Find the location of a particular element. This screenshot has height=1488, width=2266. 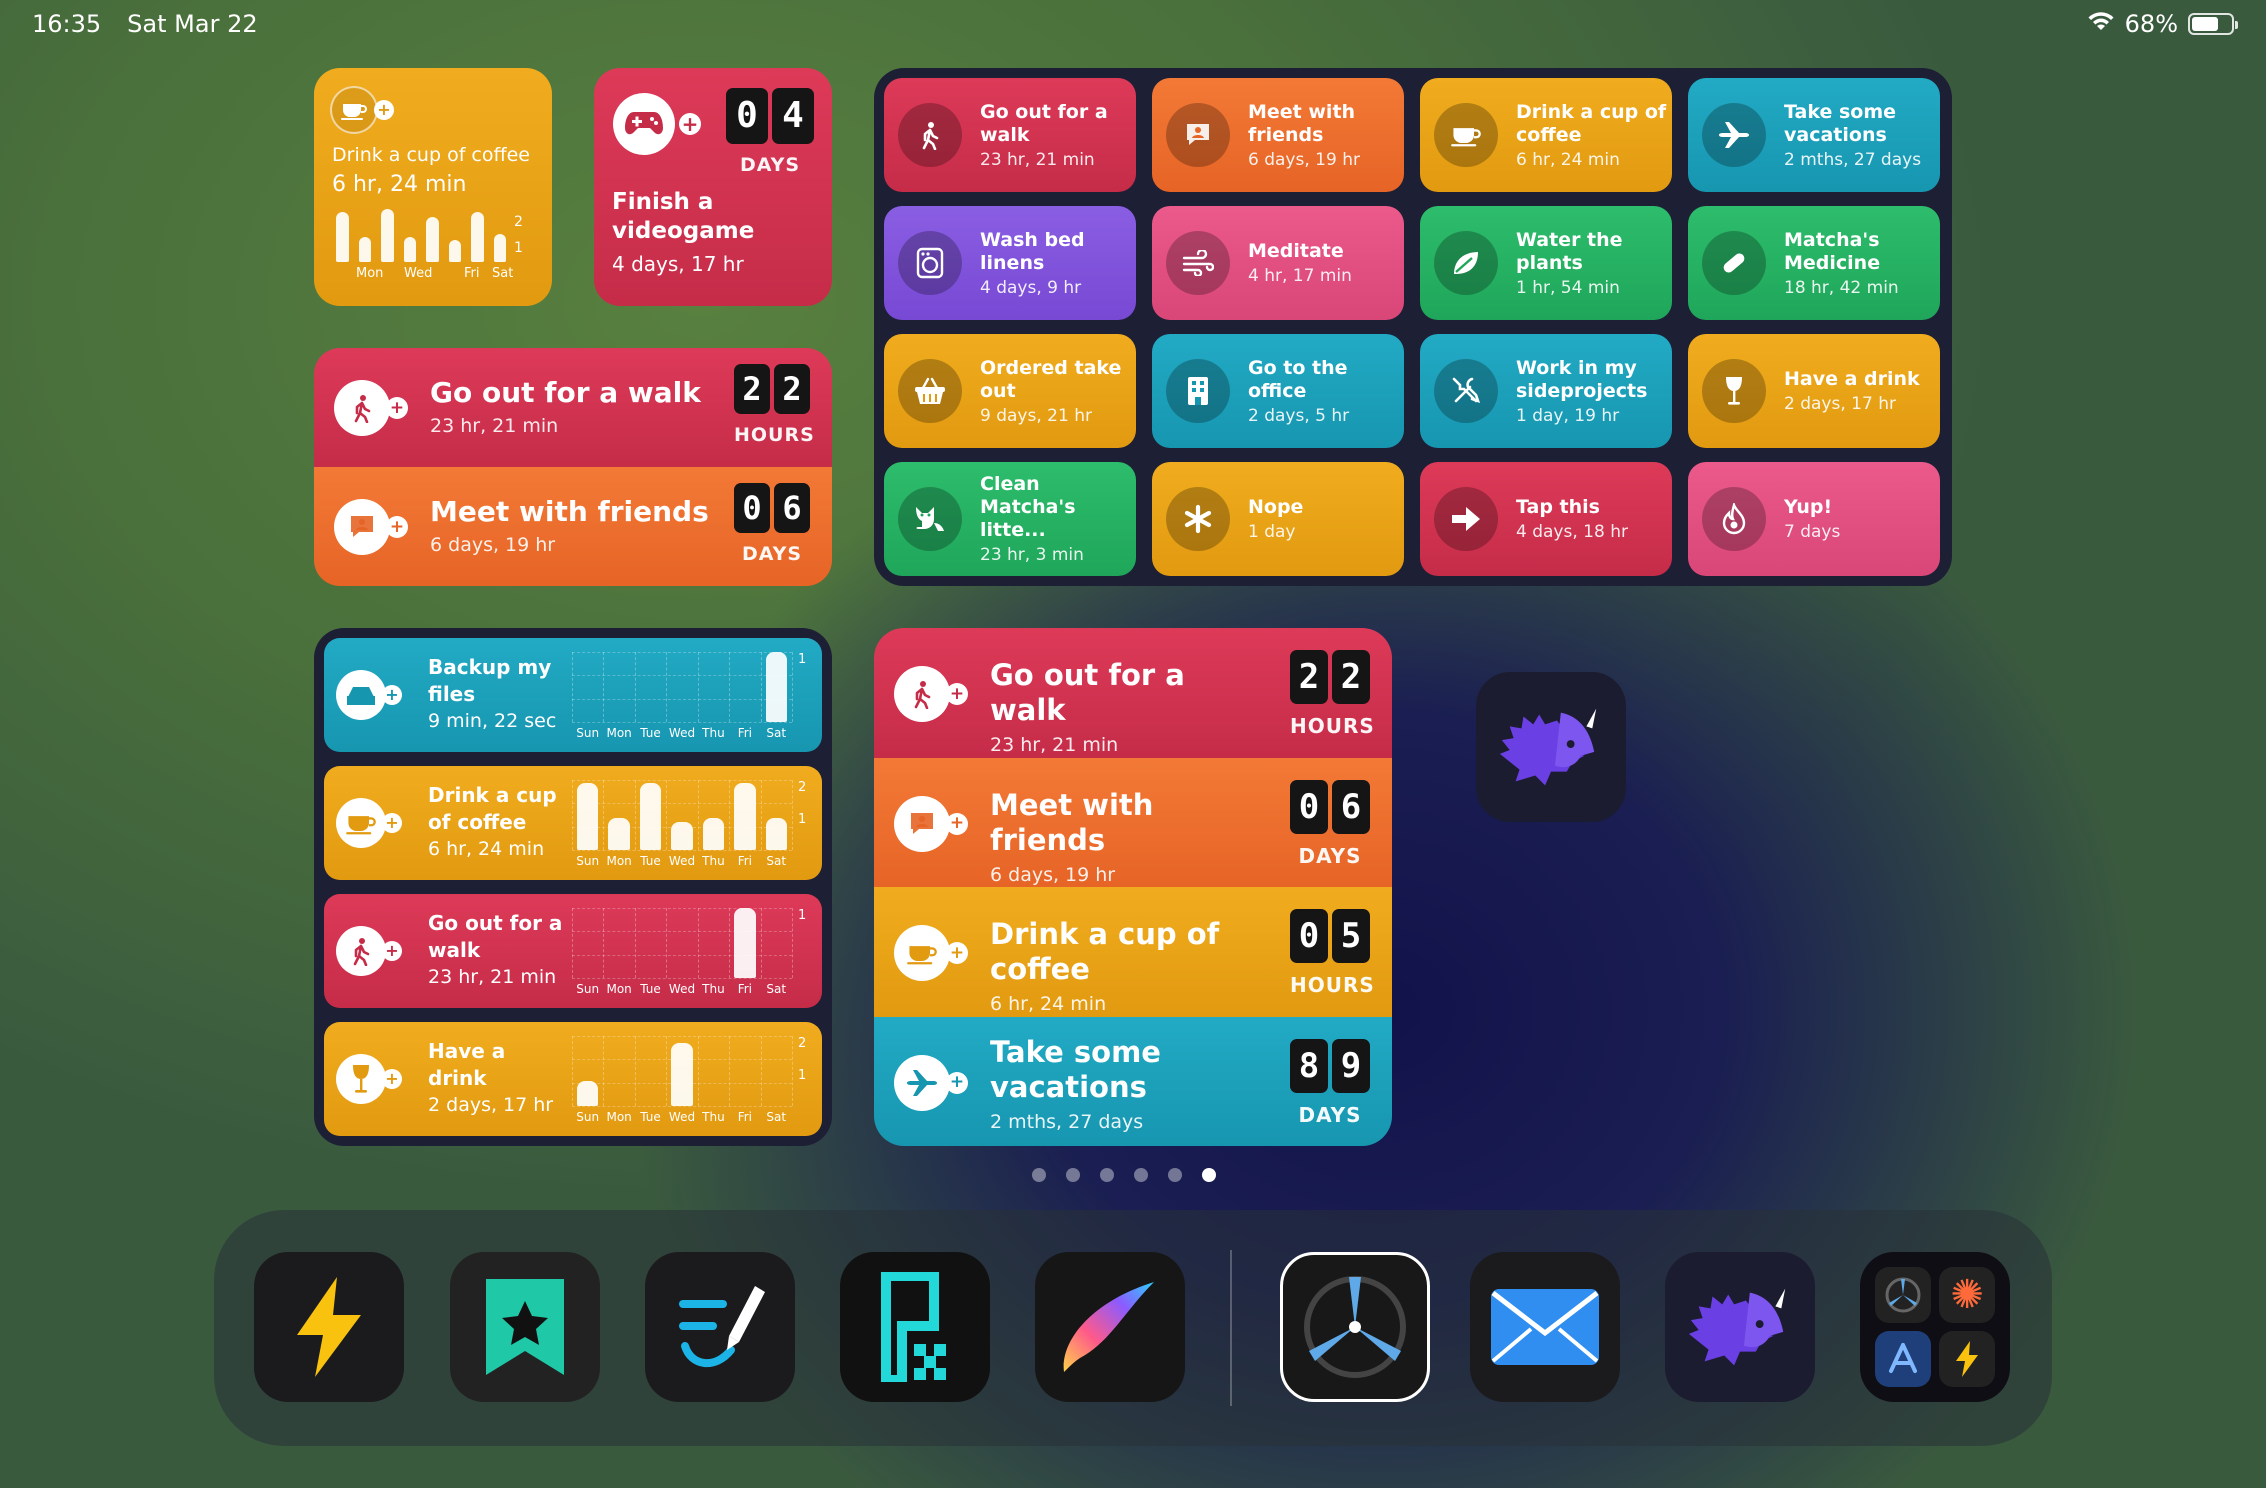

tile-elapsed: 4 days, 18 hr is located at coordinates (1572, 532).